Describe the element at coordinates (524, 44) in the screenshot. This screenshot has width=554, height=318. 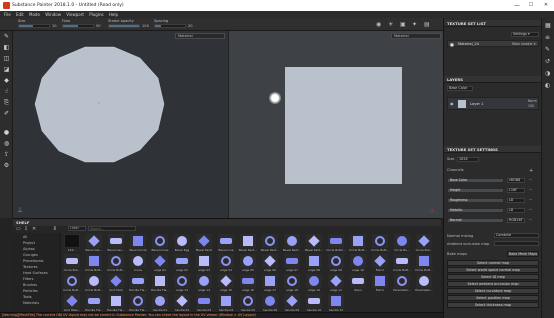
I see `shader-select: Main shader ▾` at that location.